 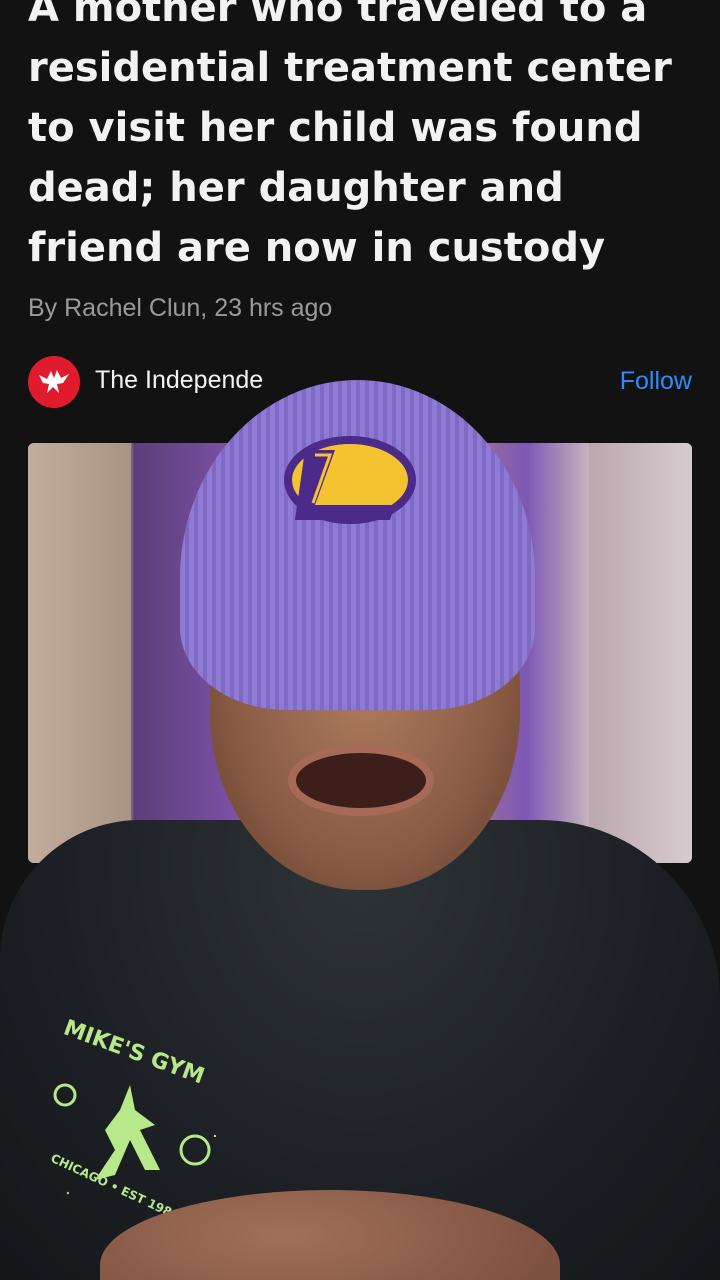 I want to click on article-byline: By Rachel Clun, 23 hrs ago, so click(x=180, y=308).